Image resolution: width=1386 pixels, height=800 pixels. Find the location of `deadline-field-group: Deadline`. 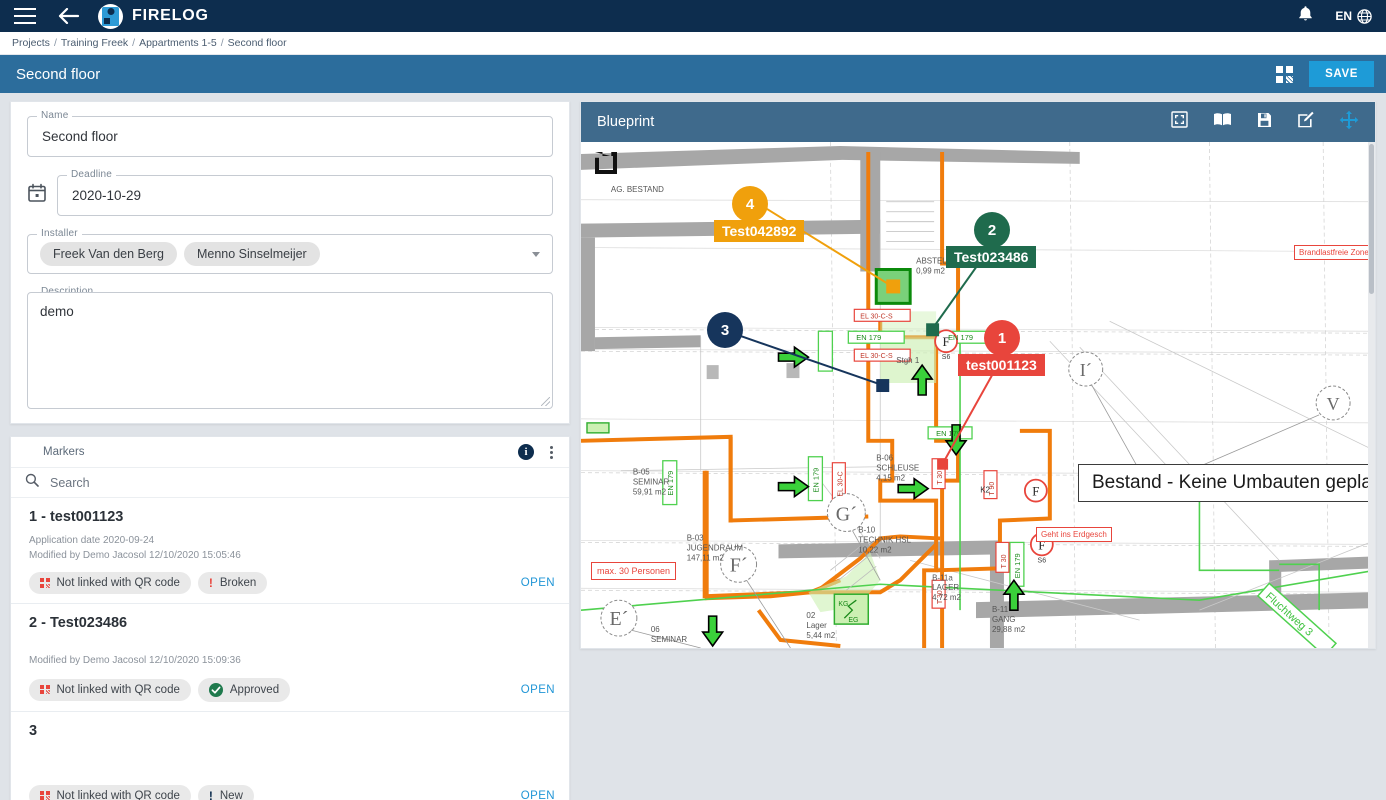

deadline-field-group: Deadline is located at coordinates (305, 192).